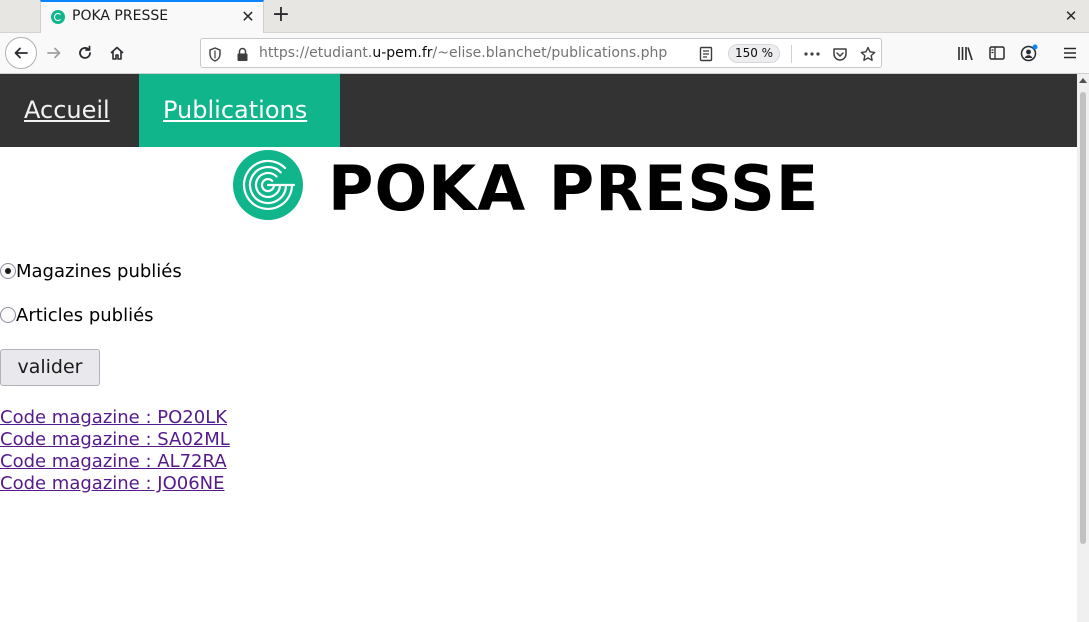  Describe the element at coordinates (248, 17) in the screenshot. I see `tab-close-icon: ✕` at that location.